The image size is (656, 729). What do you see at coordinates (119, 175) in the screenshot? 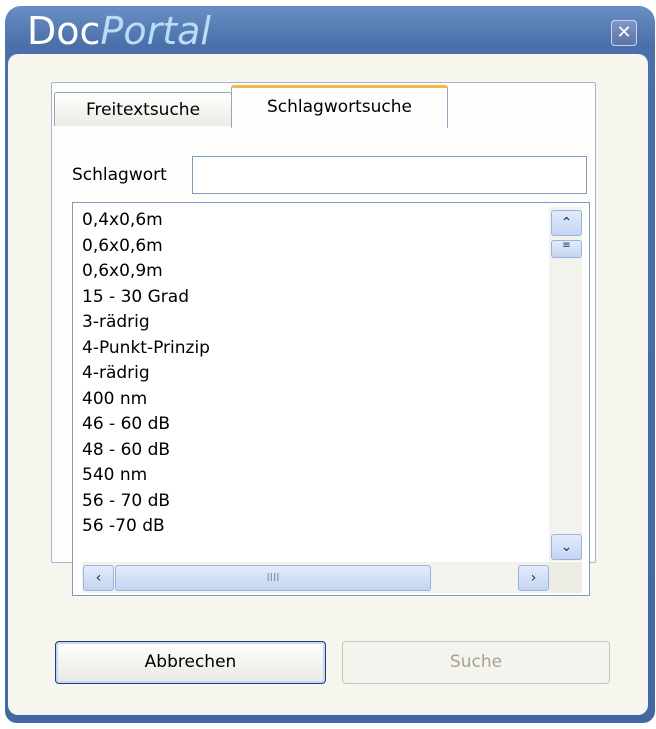
I see `schlagwort-label: Schlagwort` at bounding box center [119, 175].